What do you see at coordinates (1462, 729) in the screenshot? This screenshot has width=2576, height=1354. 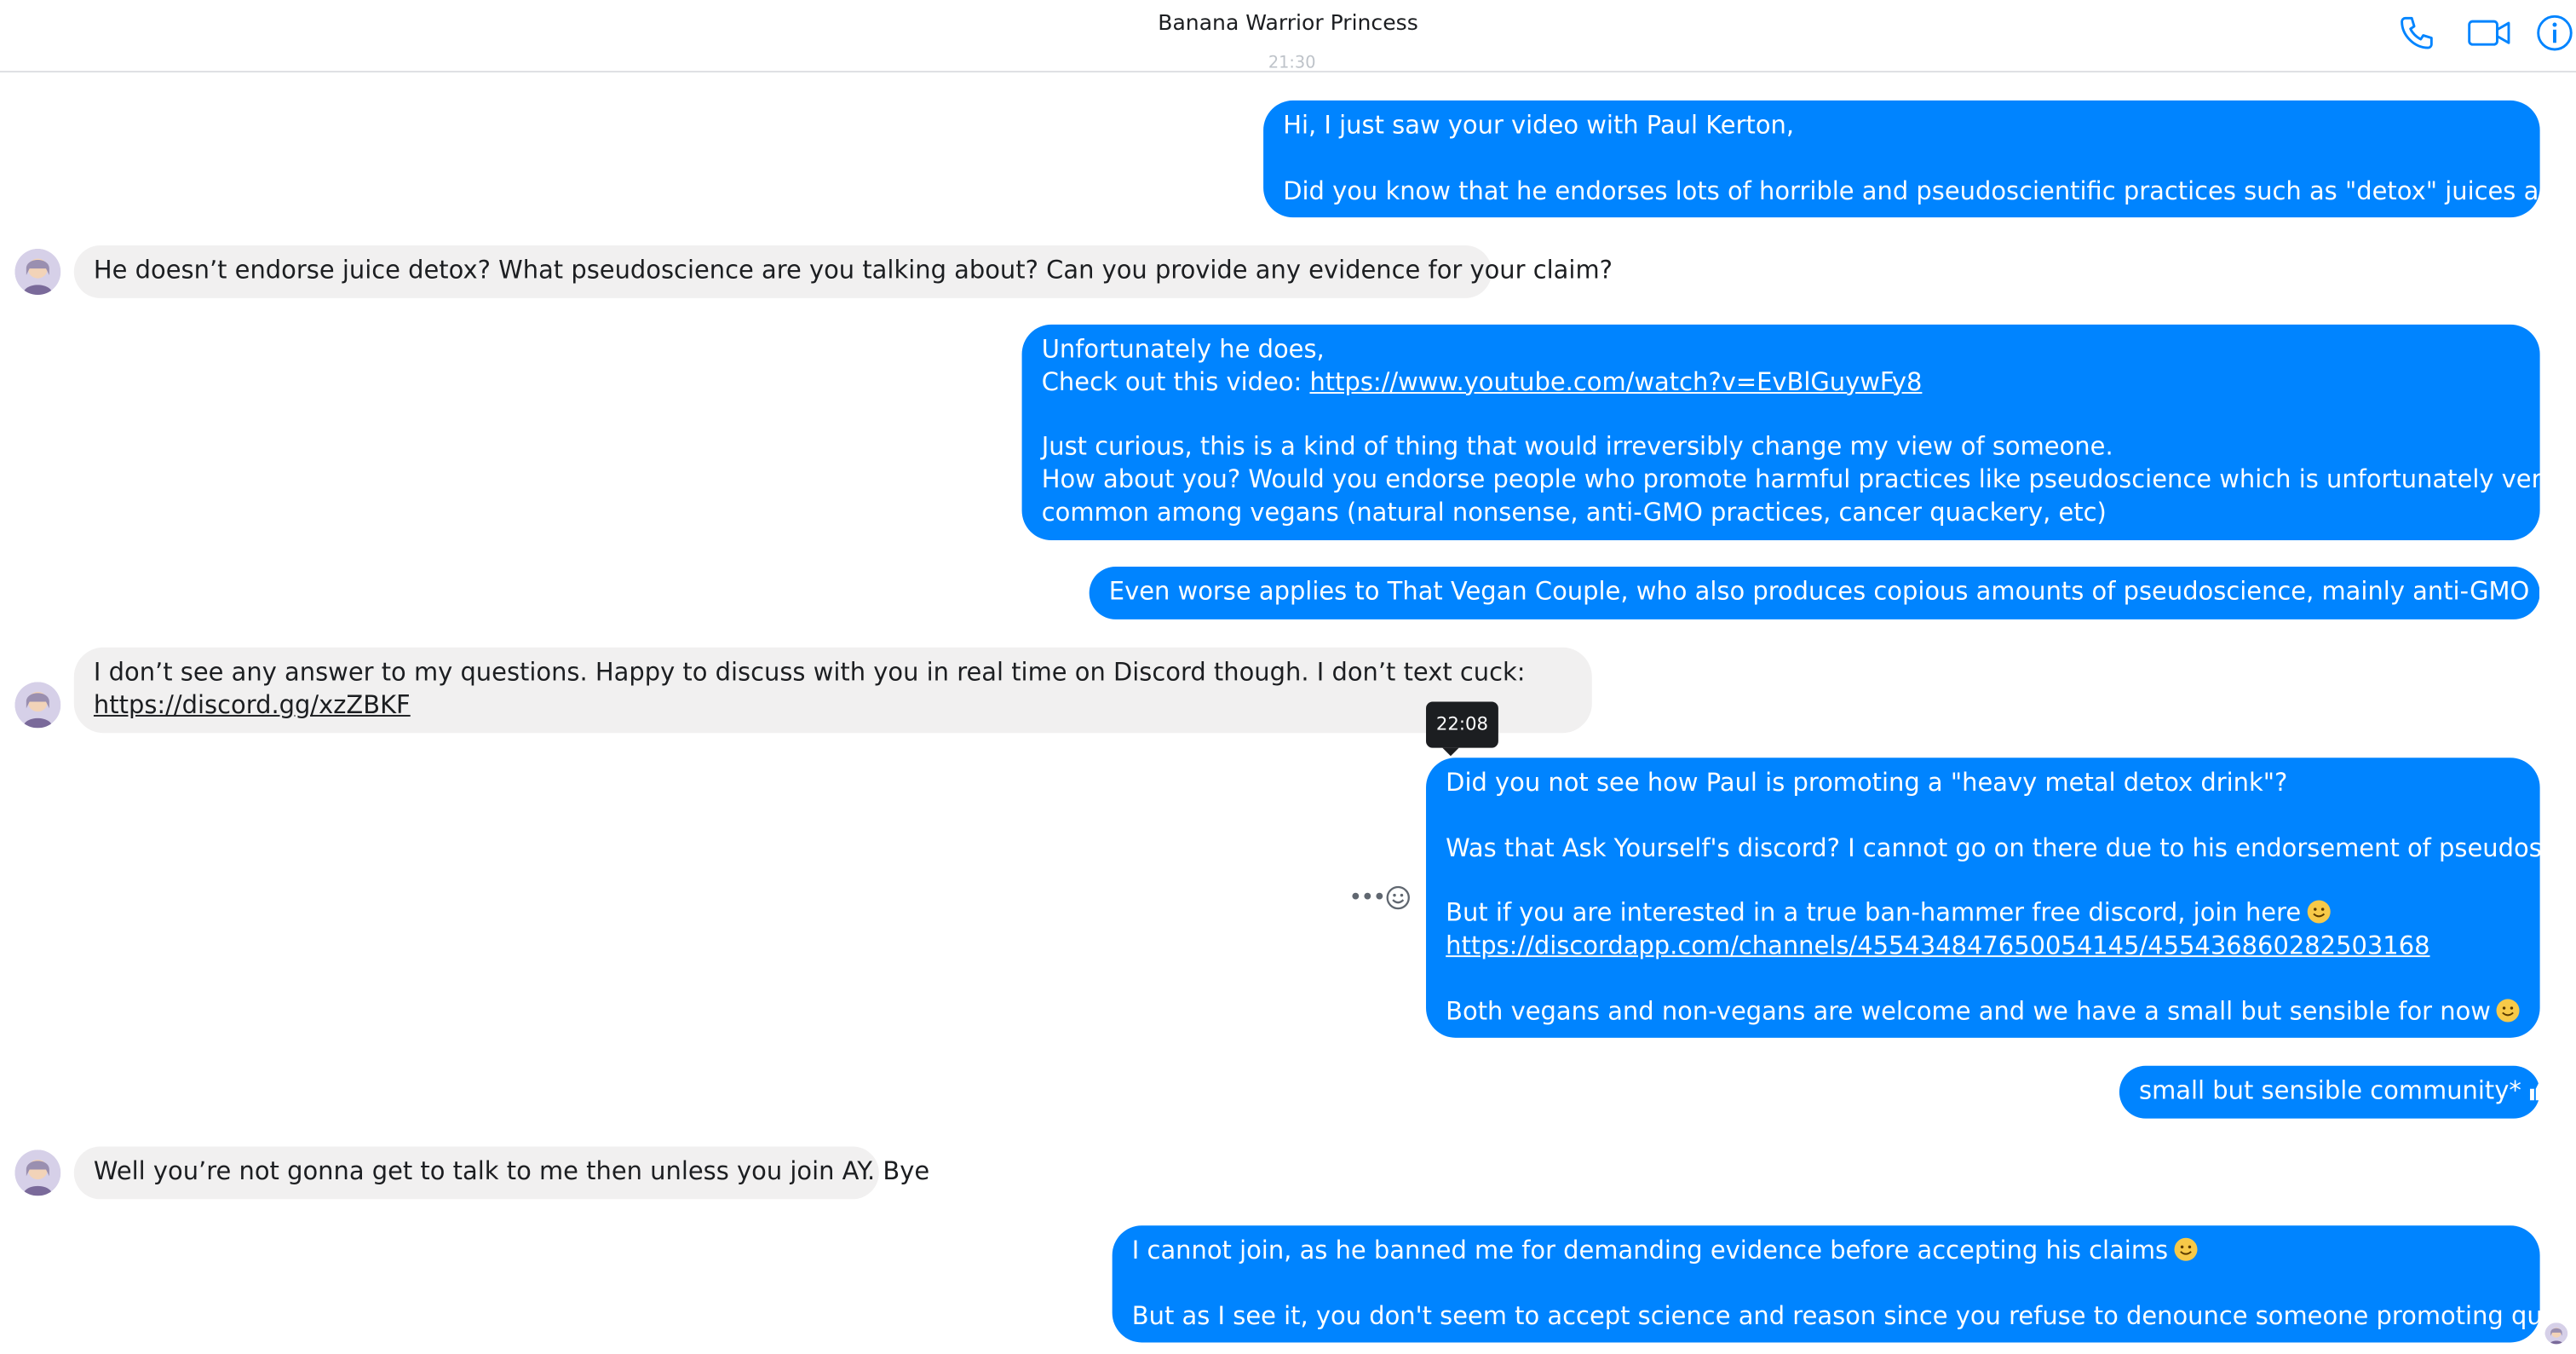 I see `timestamp-tooltip: 22:08` at bounding box center [1462, 729].